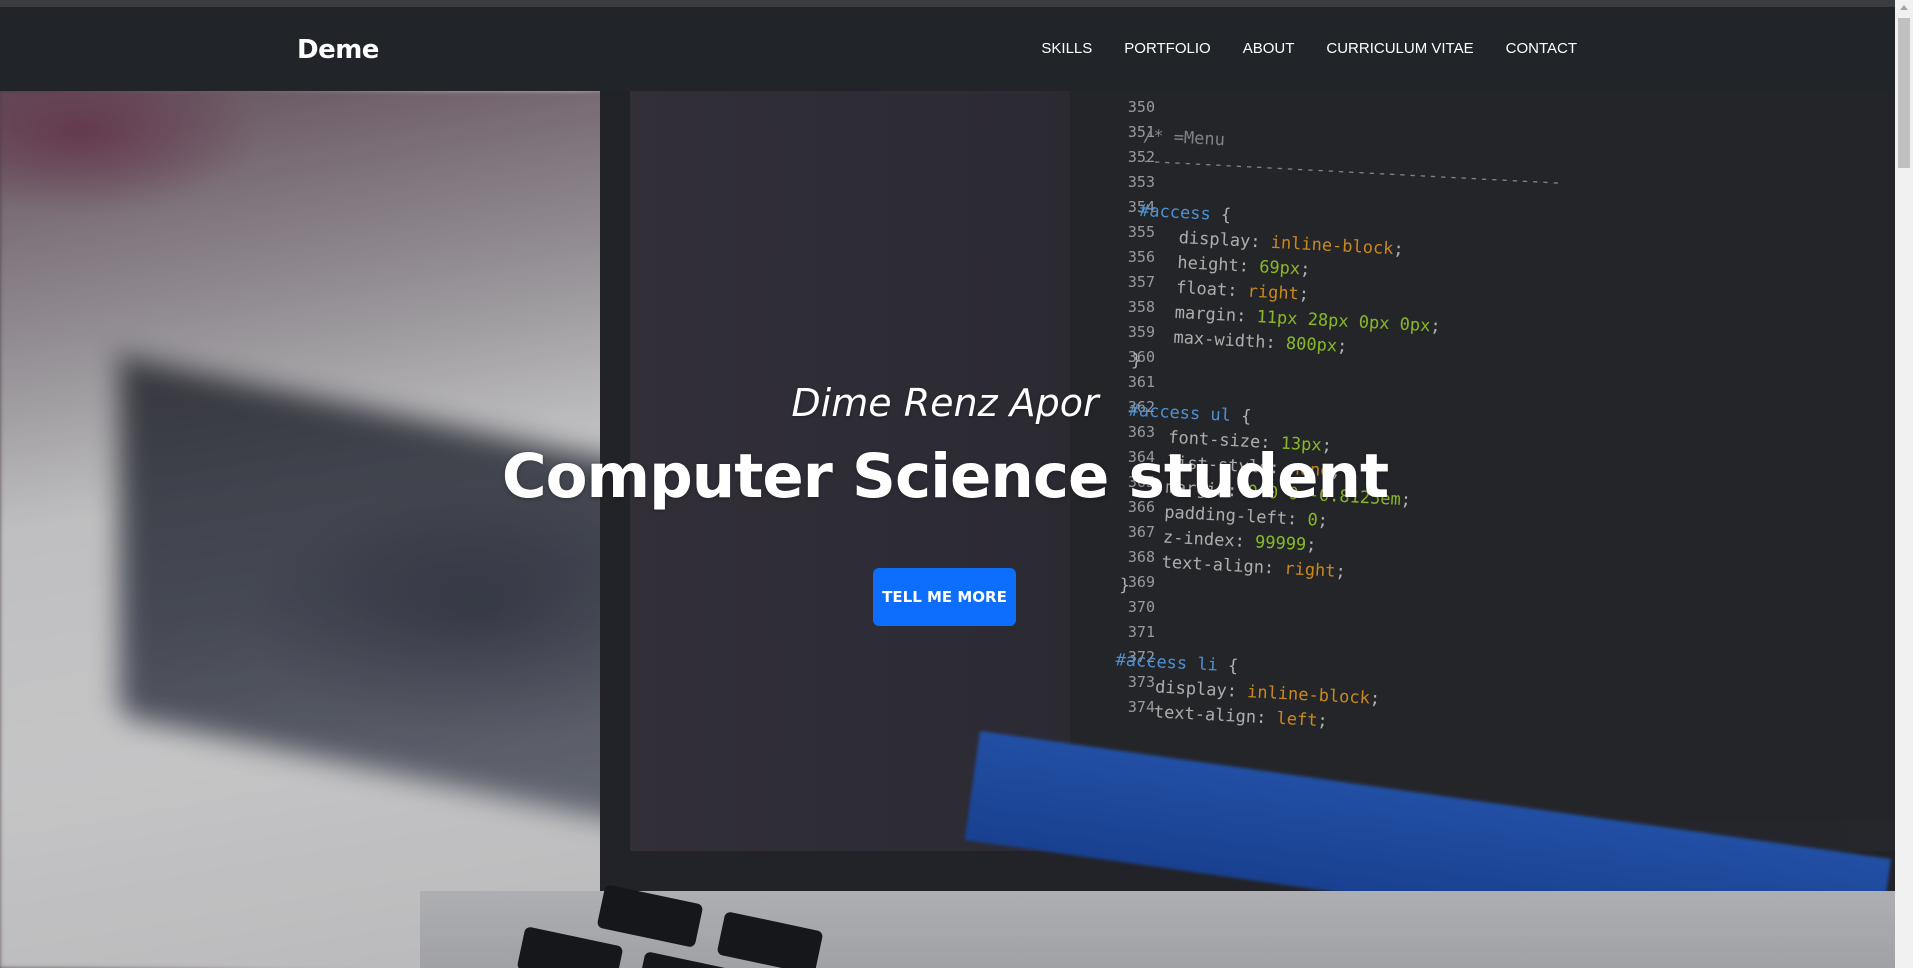 The image size is (1913, 968). I want to click on hero-subtitle: Dime Renz Apor, so click(945, 403).